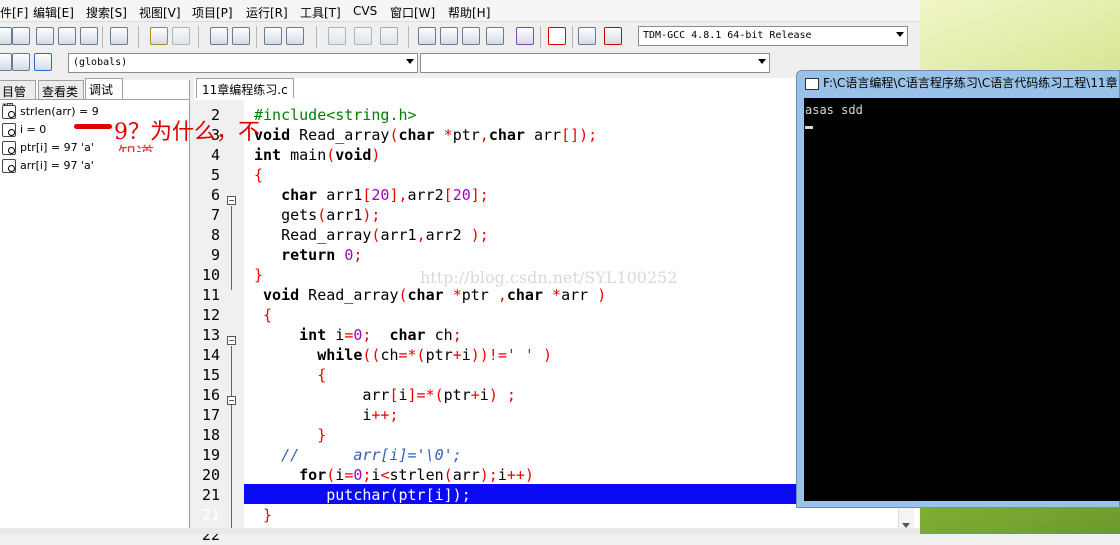 The width and height of the screenshot is (1120, 545). Describe the element at coordinates (160, 12) in the screenshot. I see `menu-view: 视图[V]` at that location.